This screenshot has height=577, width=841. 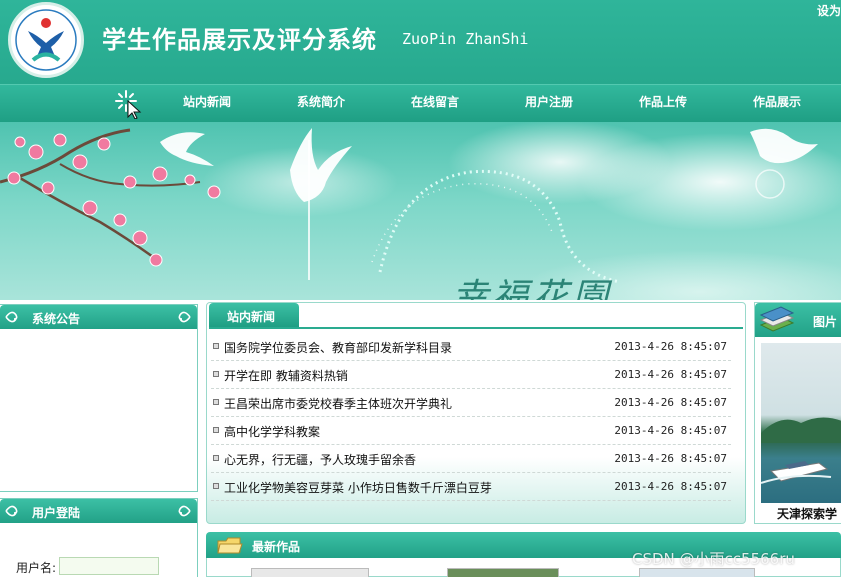 I want to click on banner-light-line, so click(x=309, y=210).